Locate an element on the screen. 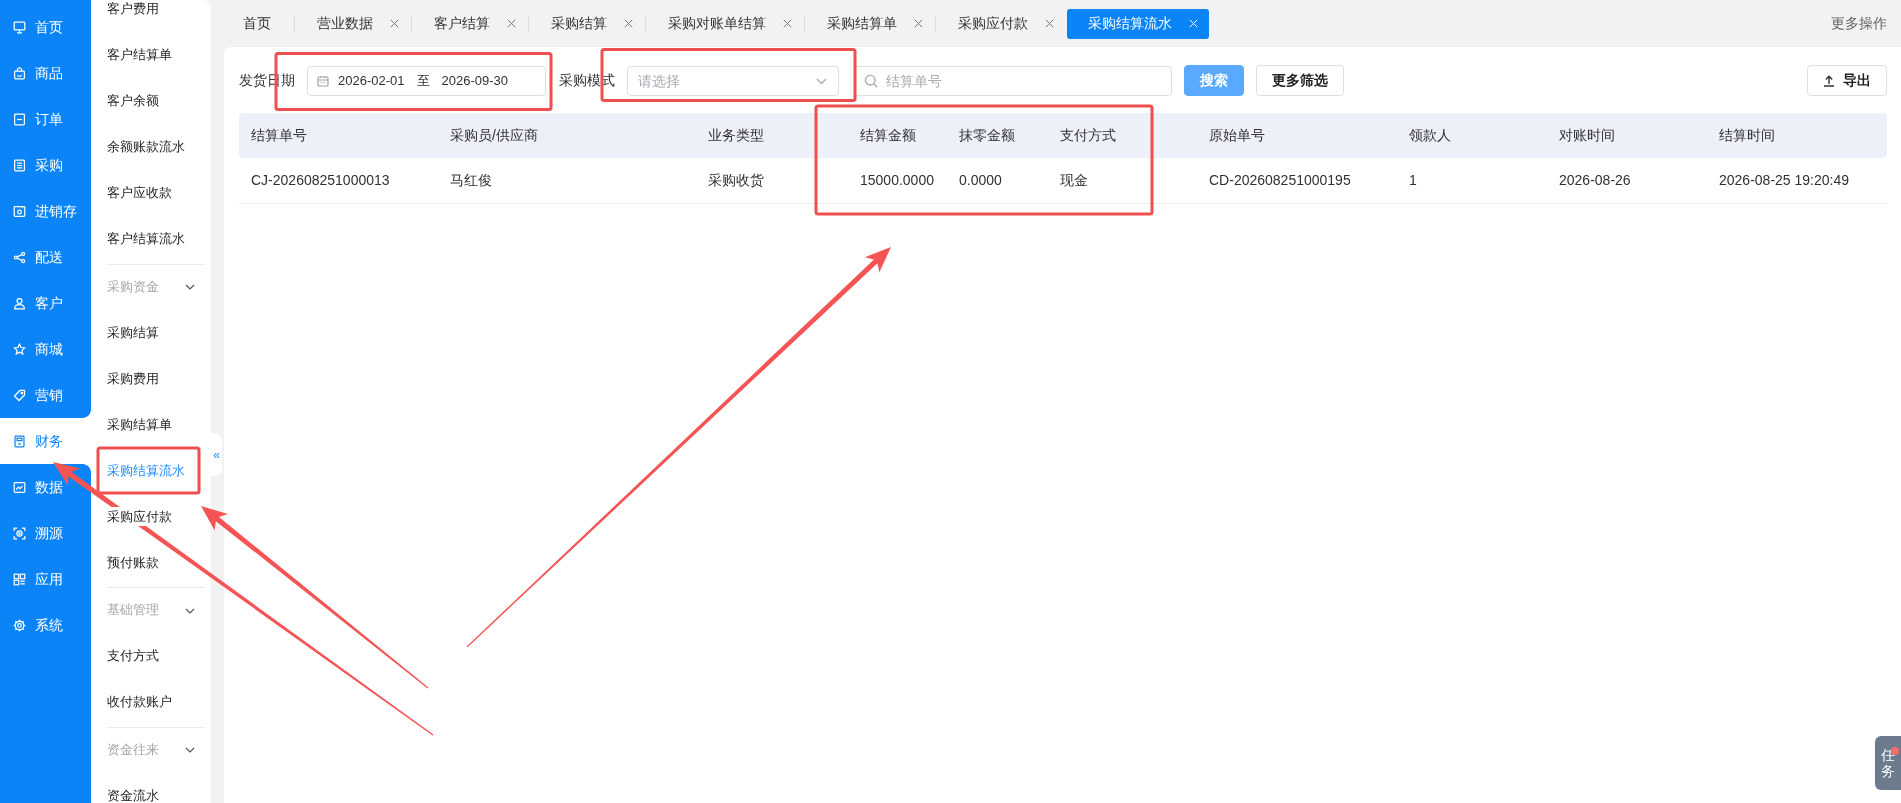  submenu-item: 余额账款流水 is located at coordinates (151, 147).